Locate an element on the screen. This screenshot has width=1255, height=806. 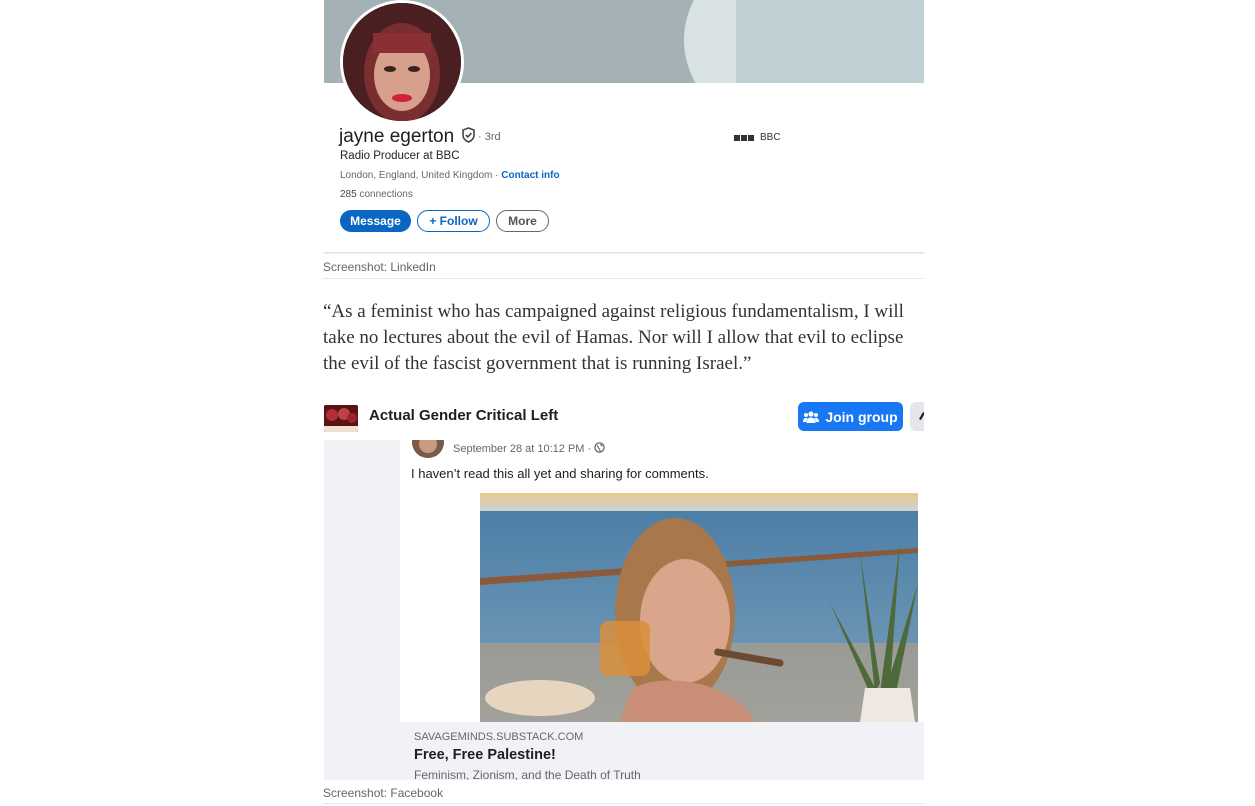
post-author-avatar is located at coordinates (428, 449).